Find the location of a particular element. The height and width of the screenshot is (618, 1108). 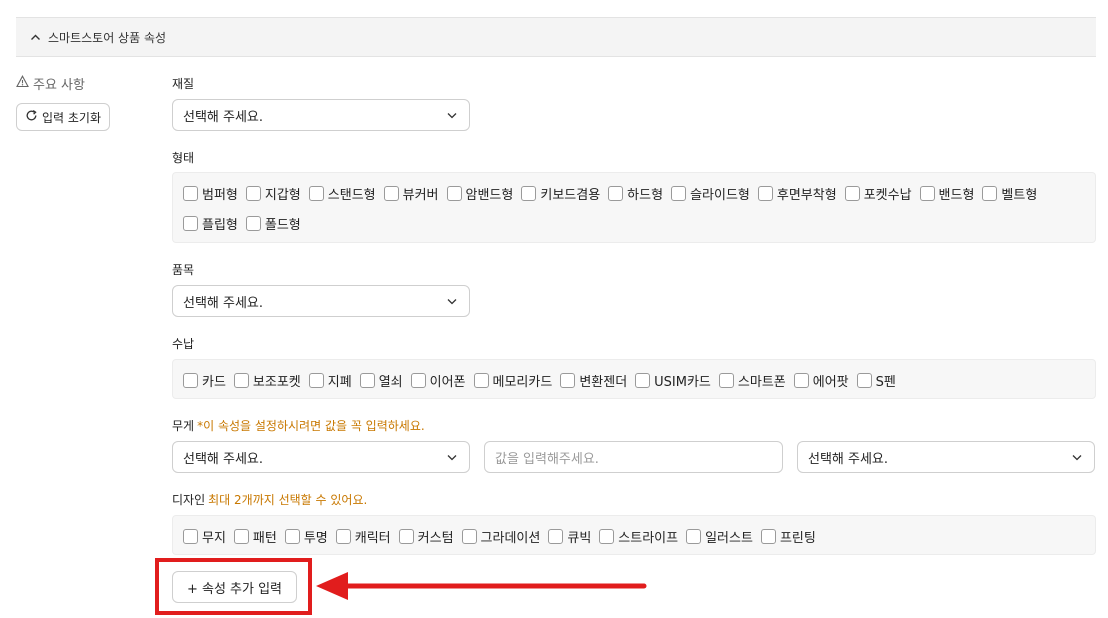

shape-option: 슬라이드형 is located at coordinates (710, 193).